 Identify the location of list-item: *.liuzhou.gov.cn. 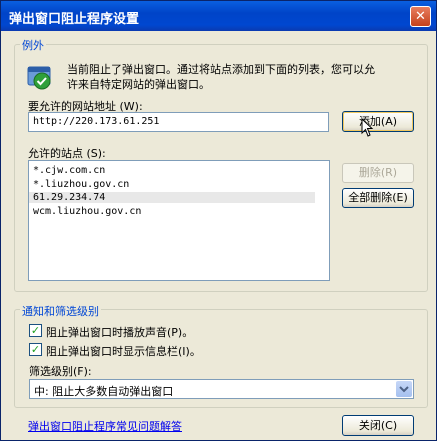
(81, 184).